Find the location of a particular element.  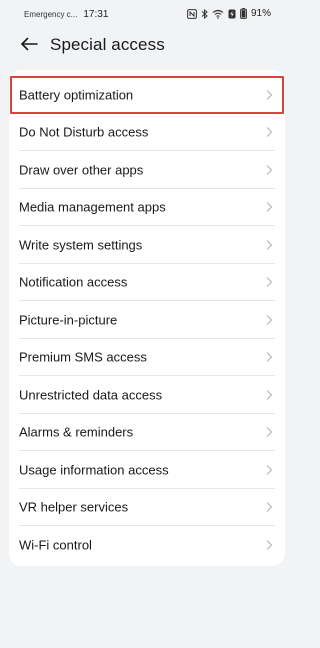

list-item-label: Usage information access is located at coordinates (94, 470).